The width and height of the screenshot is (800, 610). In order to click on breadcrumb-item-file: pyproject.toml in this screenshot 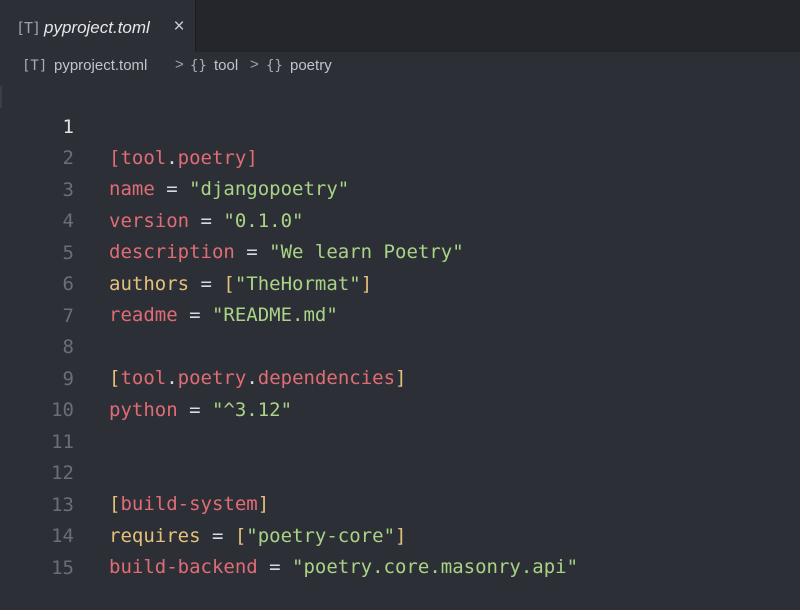, I will do `click(100, 65)`.